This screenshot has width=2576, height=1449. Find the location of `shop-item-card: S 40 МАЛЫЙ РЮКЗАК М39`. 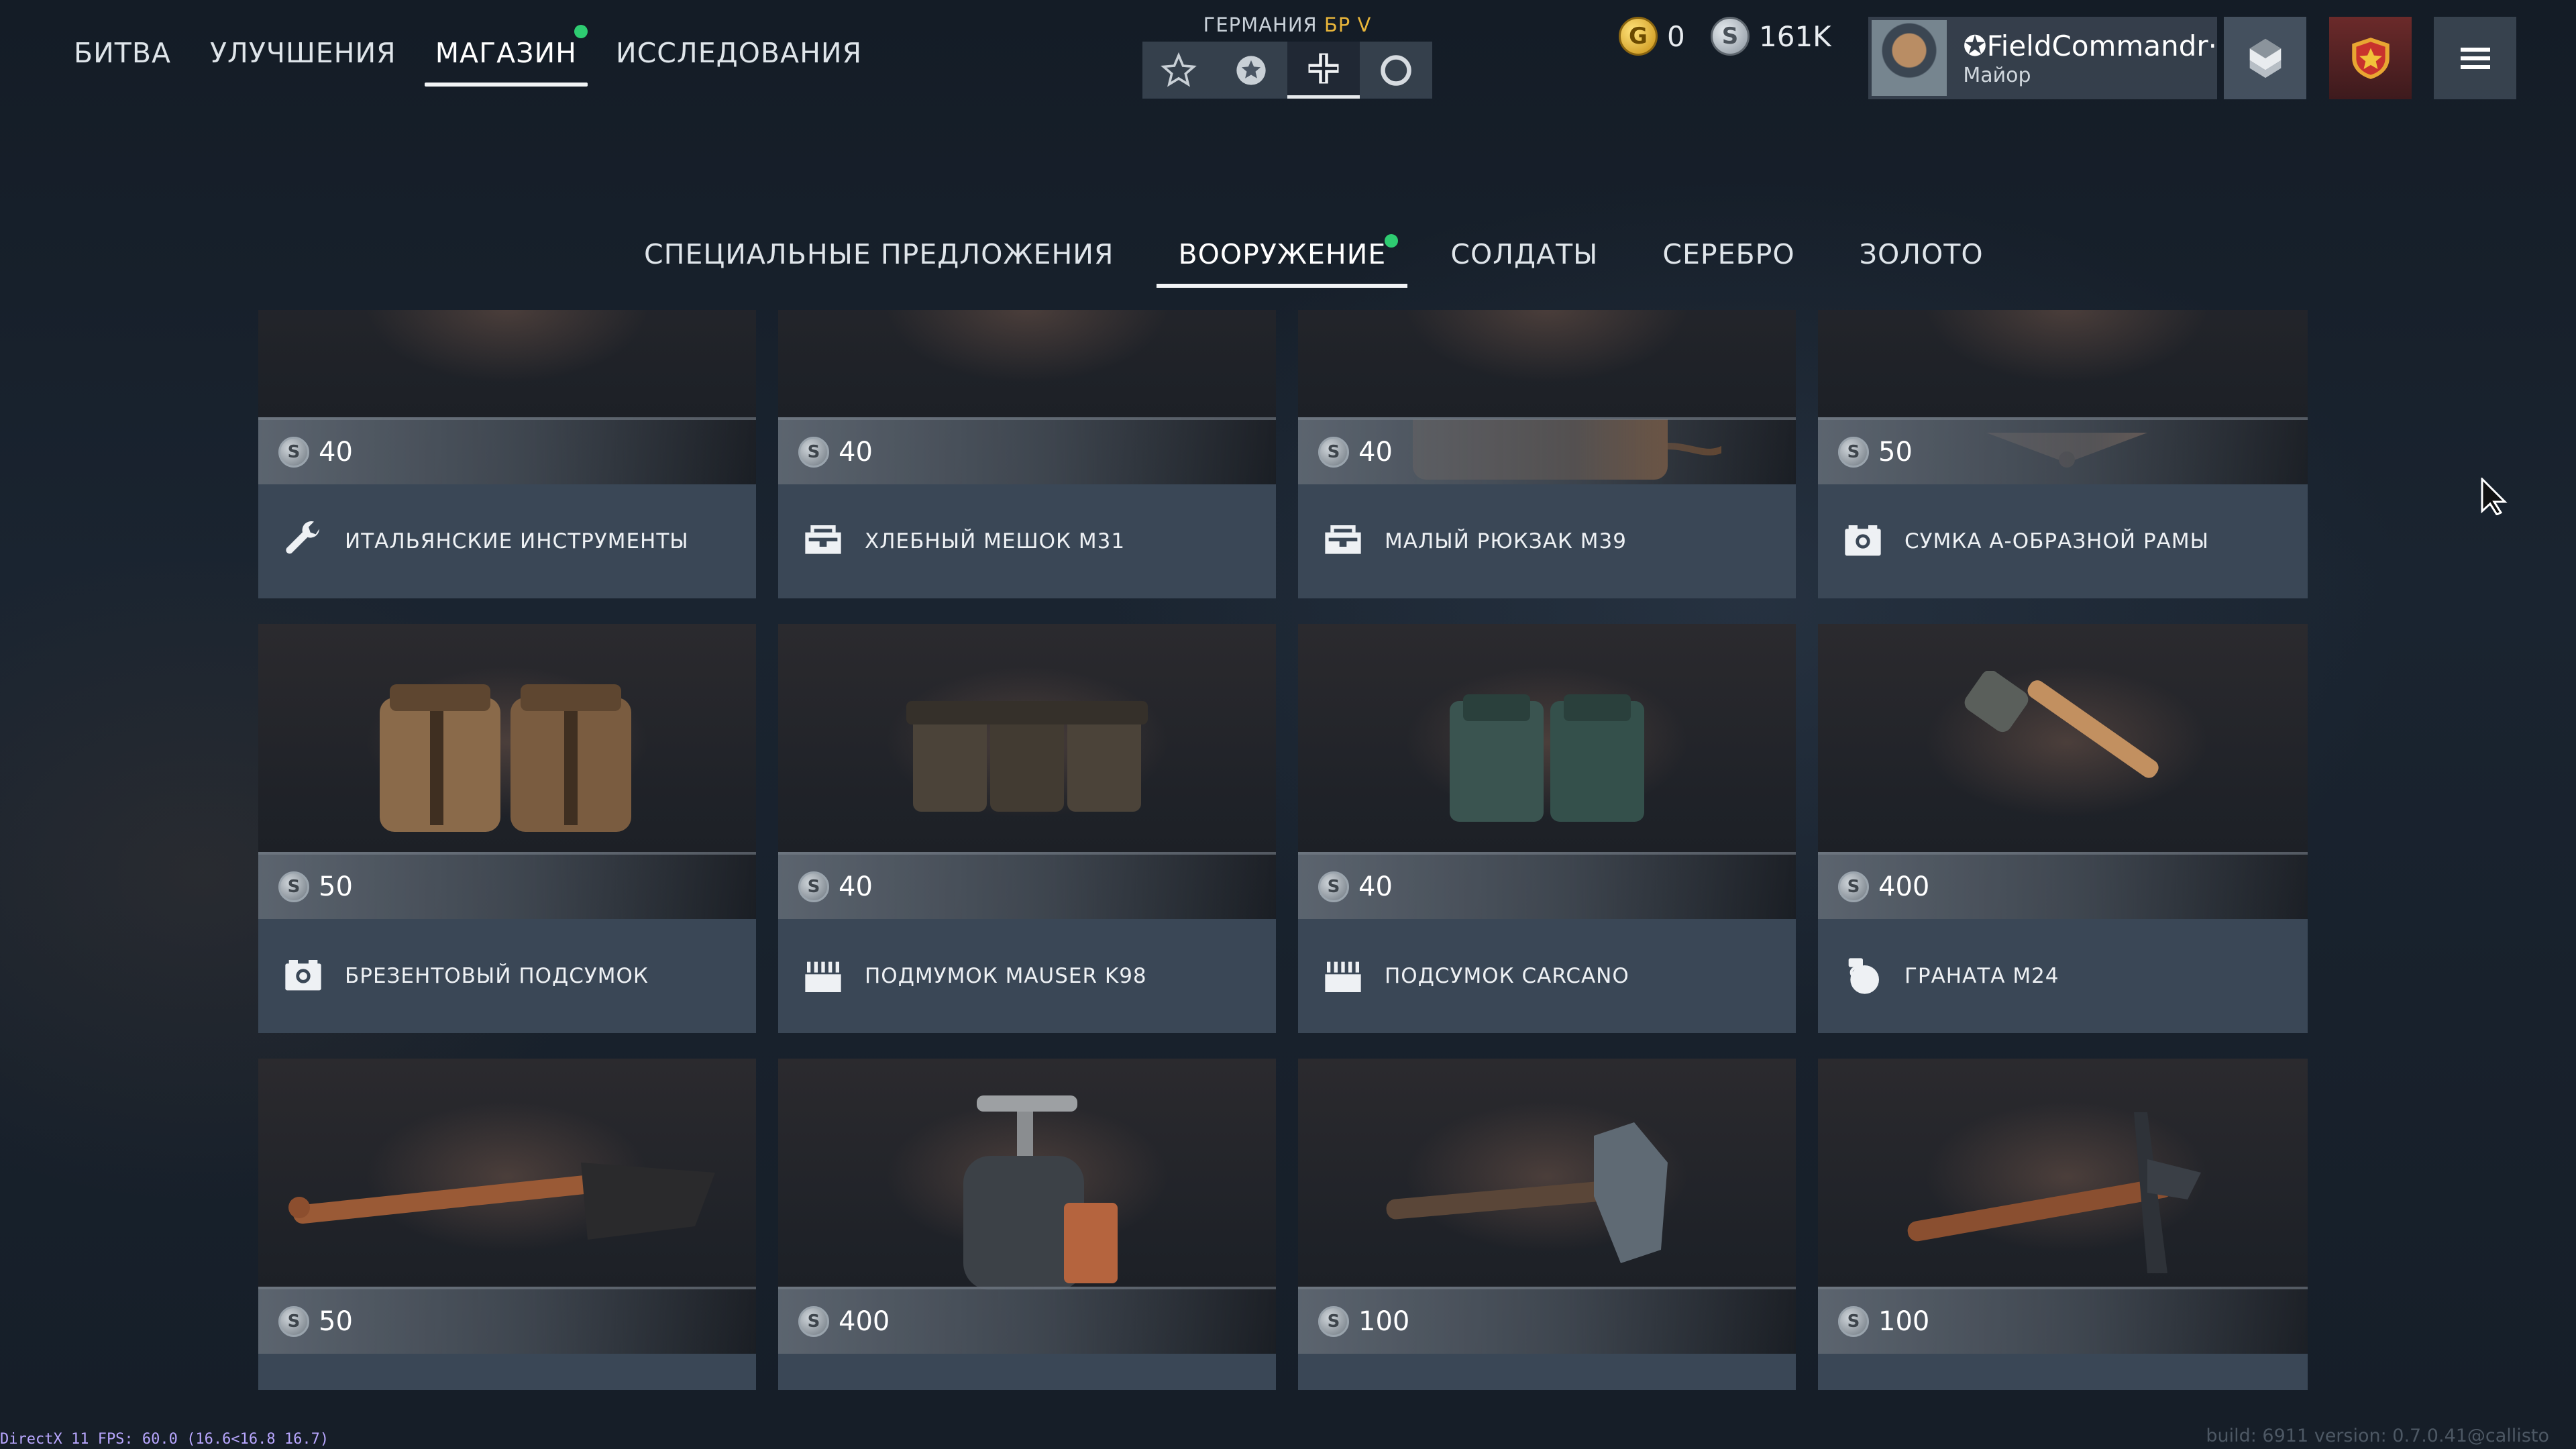

shop-item-card: S 40 МАЛЫЙ РЮКЗАК М39 is located at coordinates (1547, 454).